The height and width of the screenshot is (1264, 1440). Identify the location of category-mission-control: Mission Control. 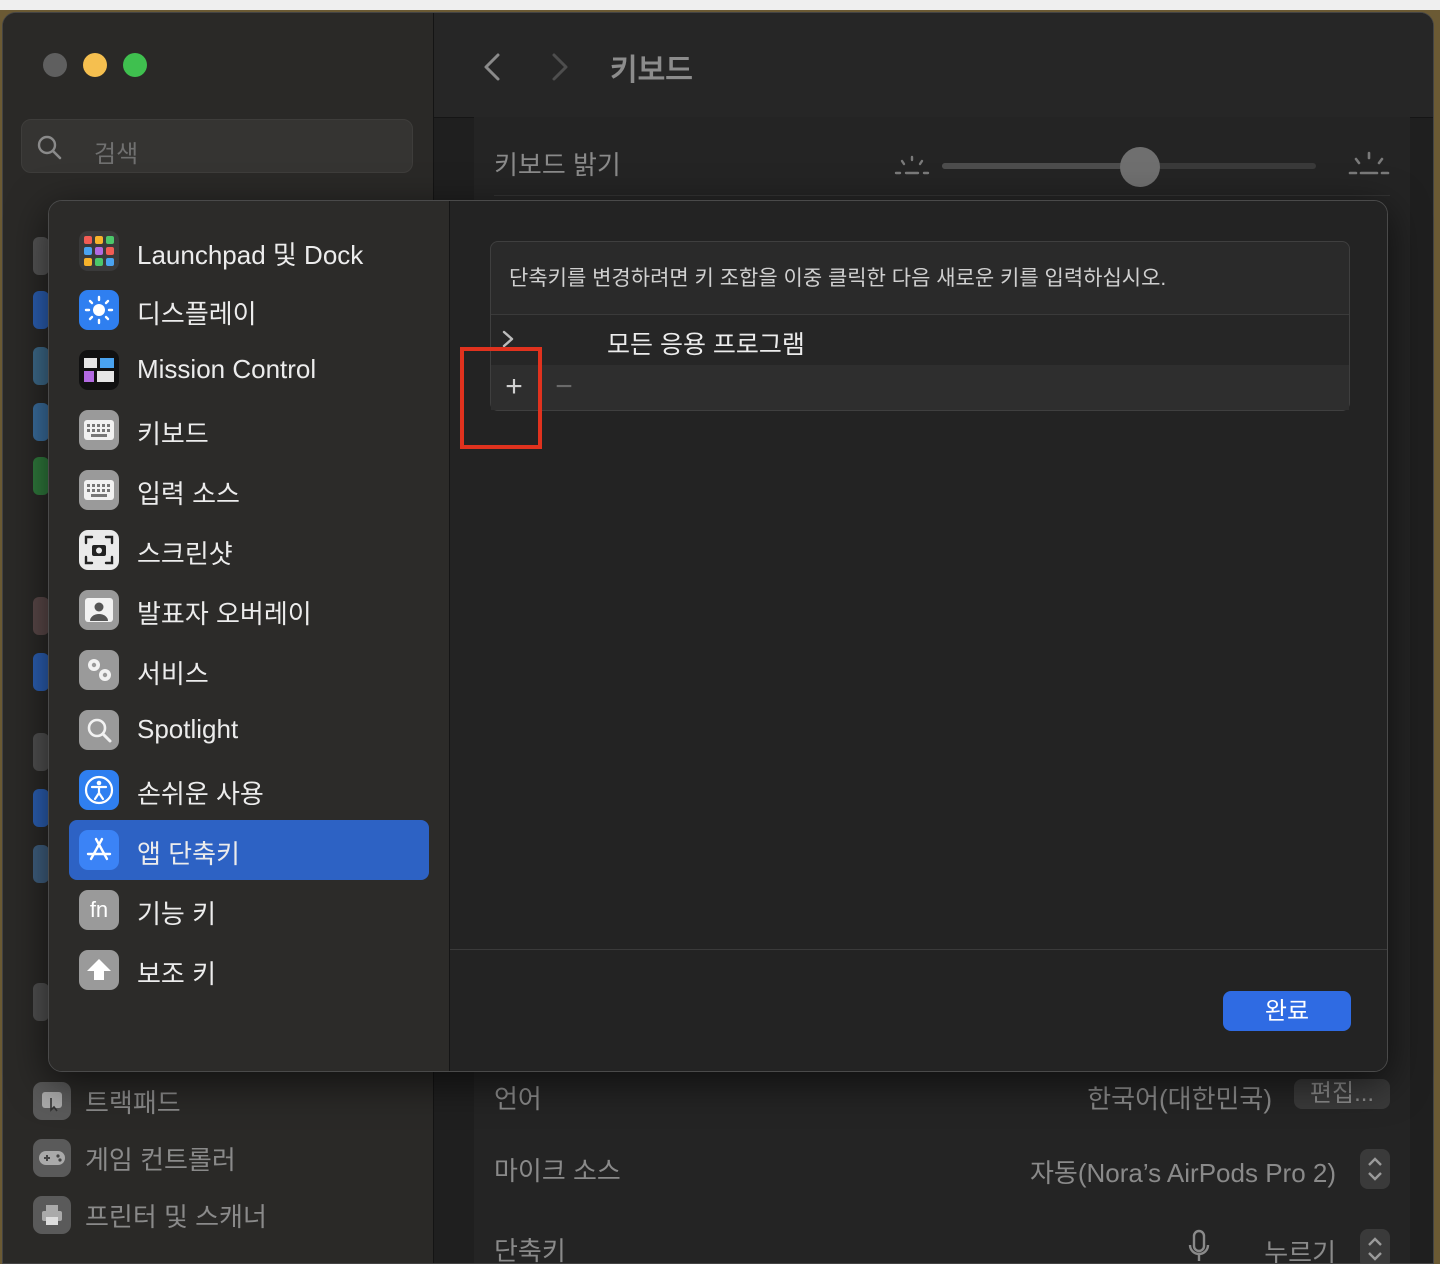
(249, 370).